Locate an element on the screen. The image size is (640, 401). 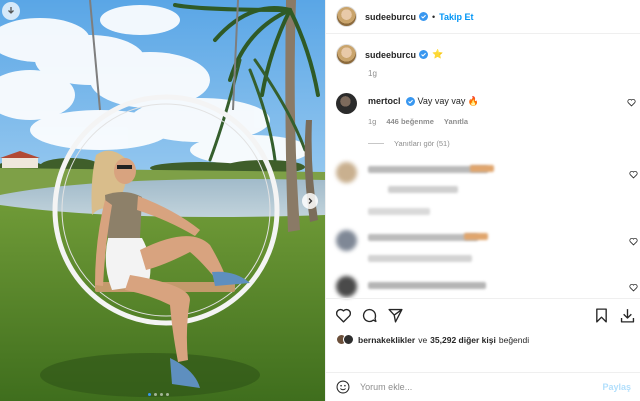
bookmark-icon is located at coordinates (601, 315).